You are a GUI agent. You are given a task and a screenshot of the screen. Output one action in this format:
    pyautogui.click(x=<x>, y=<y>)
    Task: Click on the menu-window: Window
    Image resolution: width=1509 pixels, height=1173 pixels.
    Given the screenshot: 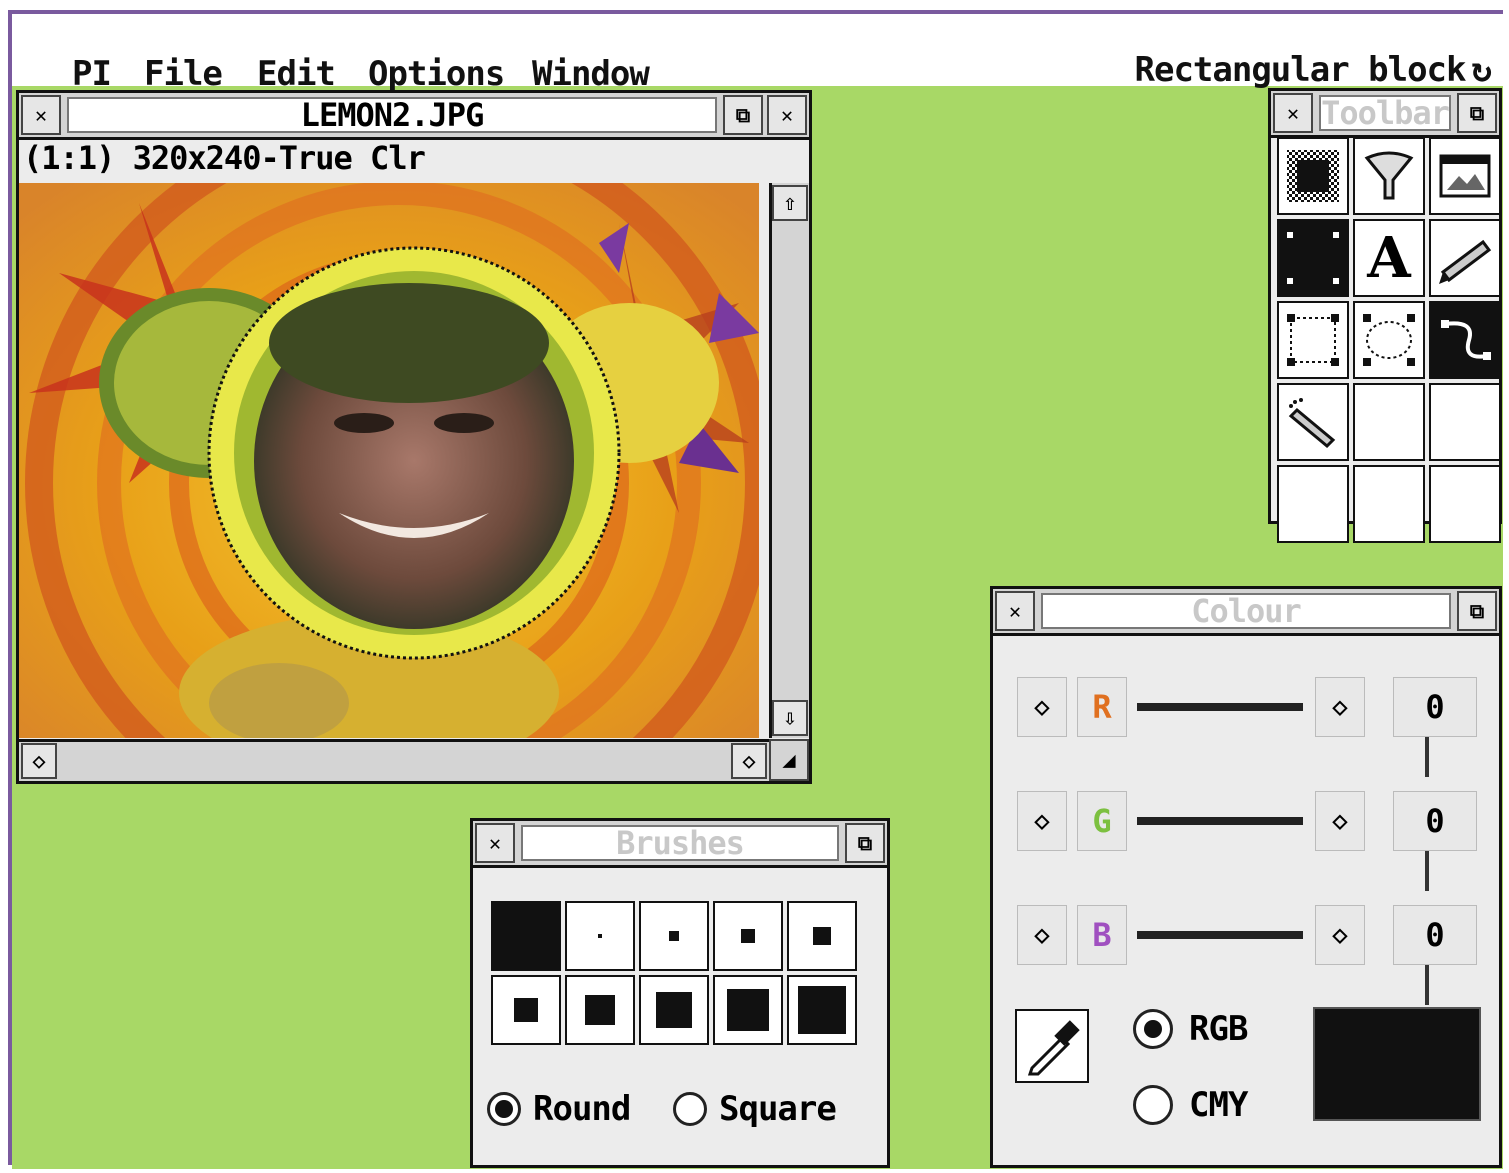 What is the action you would take?
    pyautogui.click(x=591, y=74)
    